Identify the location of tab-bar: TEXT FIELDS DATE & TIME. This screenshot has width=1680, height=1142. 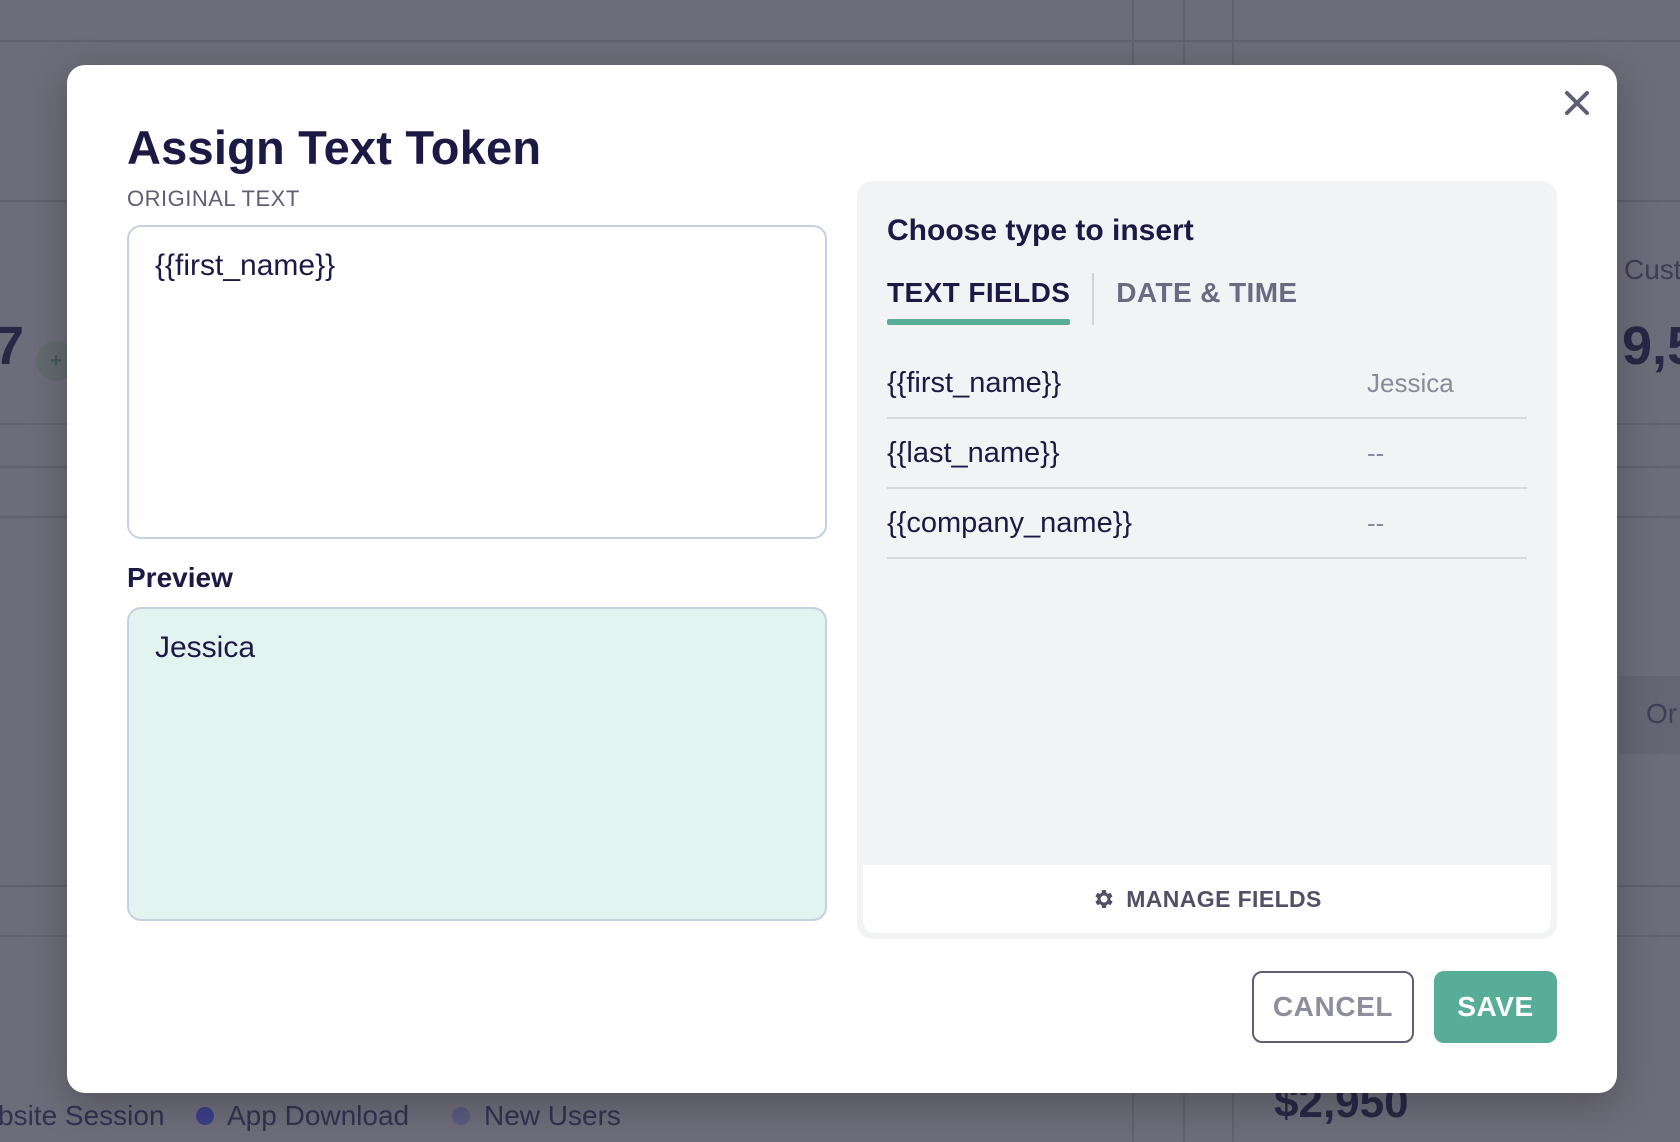
(1092, 301).